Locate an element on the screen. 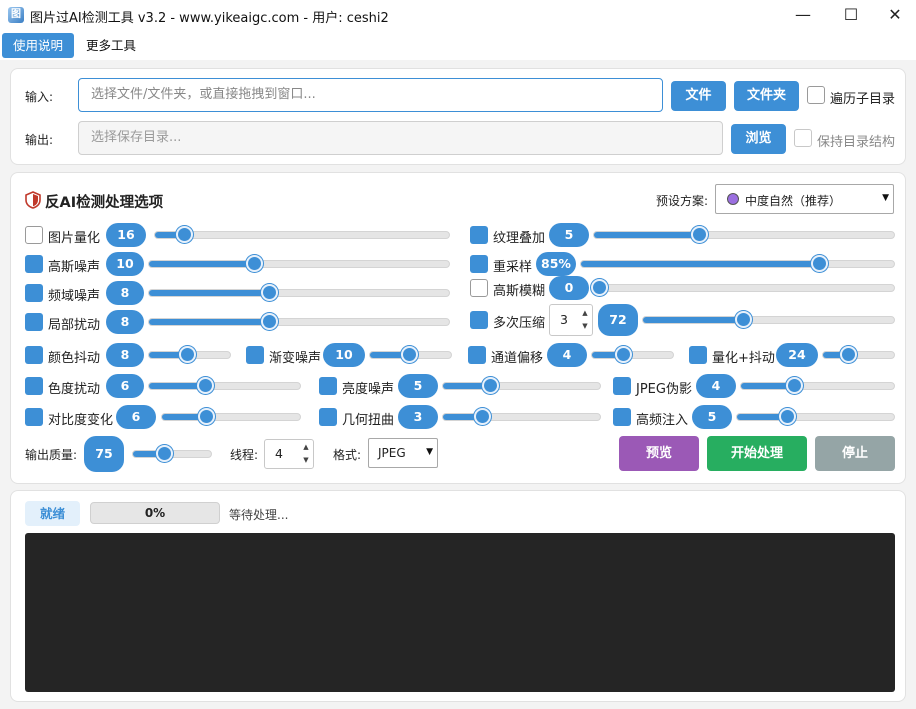 The height and width of the screenshot is (709, 916). hue-jitter-checkbox is located at coordinates (34, 386).